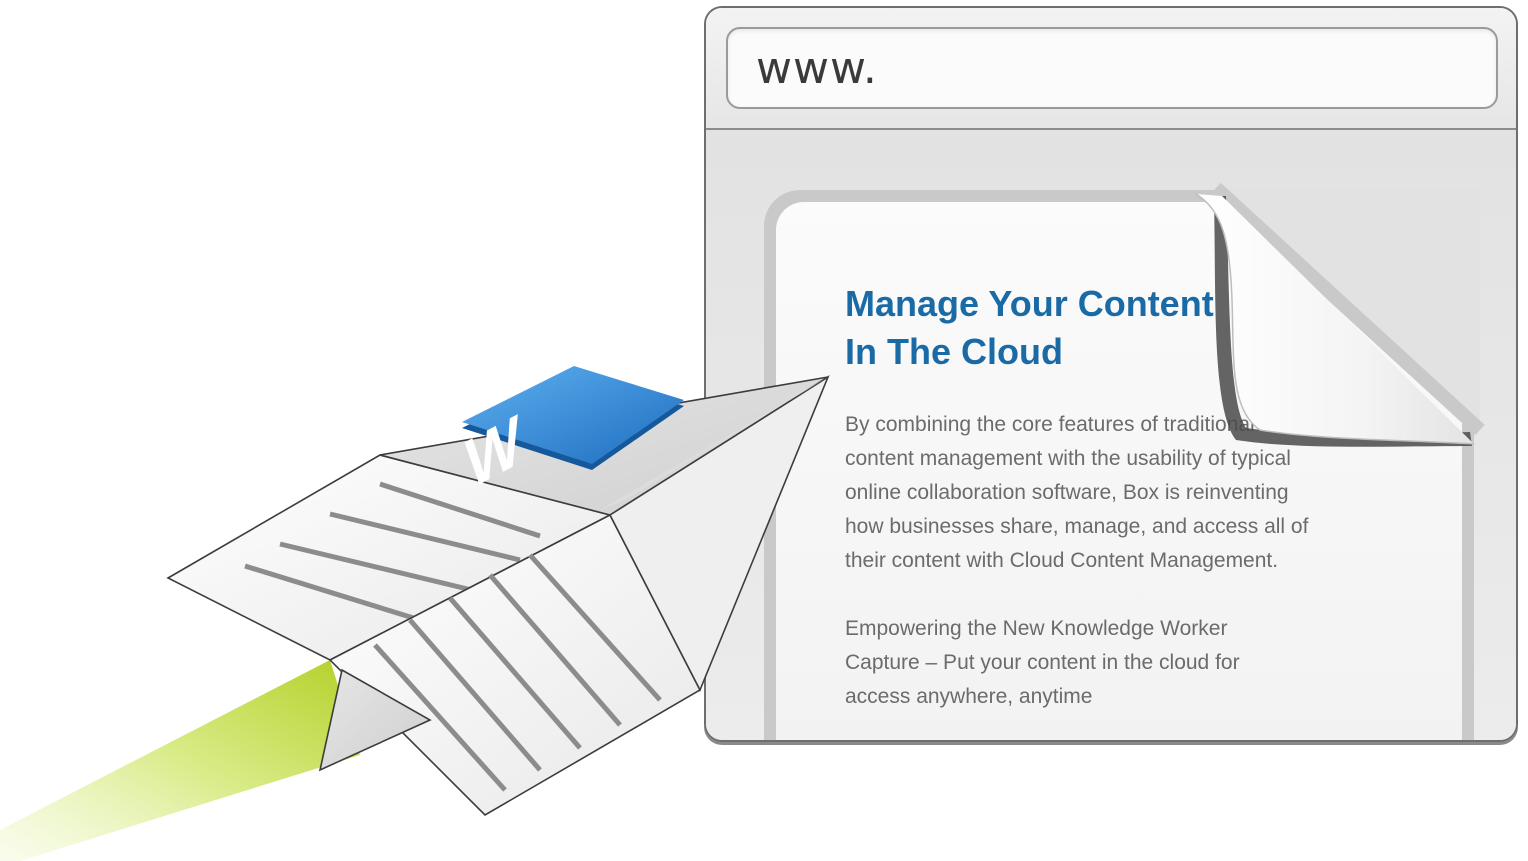 The image size is (1528, 861). I want to click on address-bar-text: www., so click(817, 68).